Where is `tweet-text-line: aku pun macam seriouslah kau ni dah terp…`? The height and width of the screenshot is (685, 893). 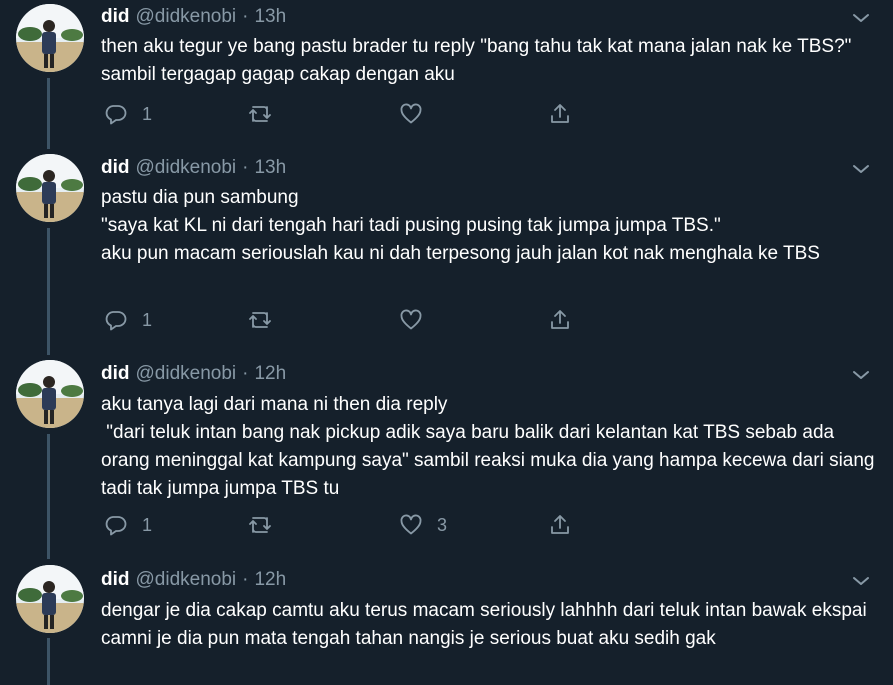
tweet-text-line: aku pun macam seriouslah kau ni dah terp… is located at coordinates (460, 253).